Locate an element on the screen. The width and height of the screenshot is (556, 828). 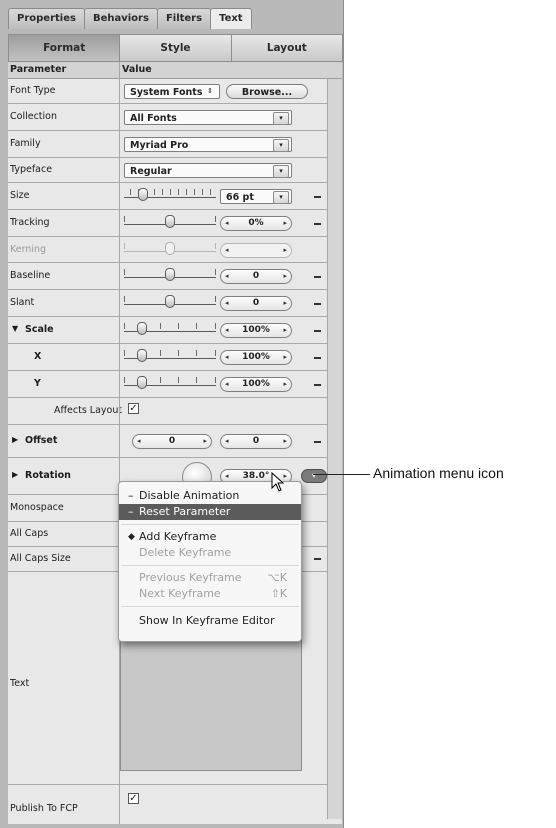
menu-item-label: Previous Keyframe is located at coordinates (190, 577).